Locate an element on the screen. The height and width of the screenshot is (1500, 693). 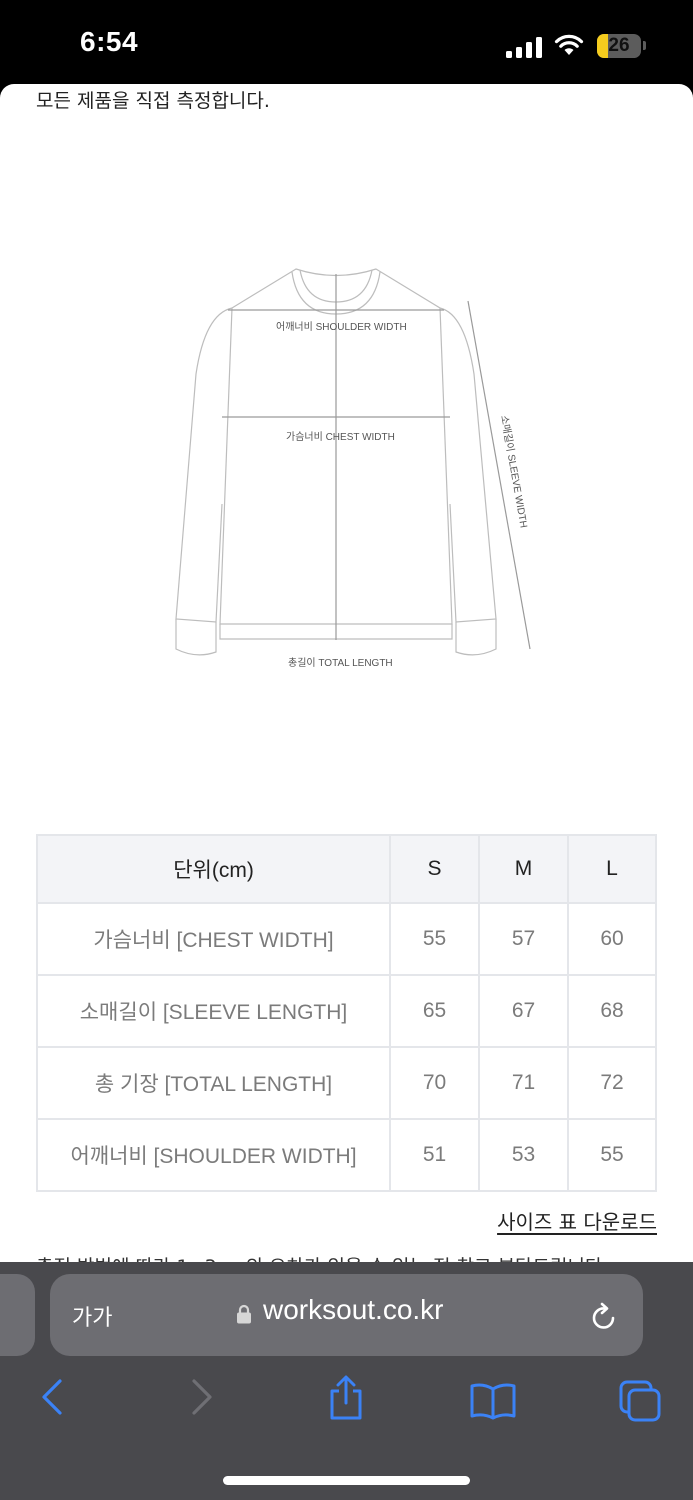
diagram-label-chest: 가슴너비 CHEST WIDTH is located at coordinates (340, 437).